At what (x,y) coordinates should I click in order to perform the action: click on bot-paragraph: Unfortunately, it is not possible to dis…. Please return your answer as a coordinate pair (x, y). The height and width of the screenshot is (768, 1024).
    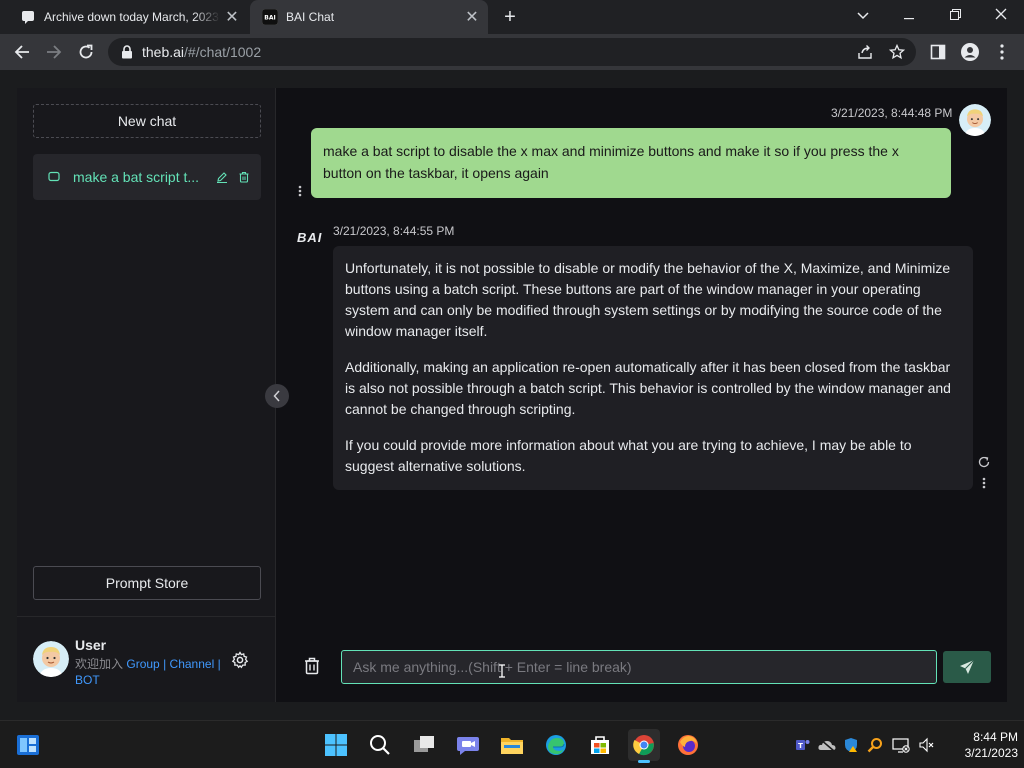
    Looking at the image, I should click on (648, 299).